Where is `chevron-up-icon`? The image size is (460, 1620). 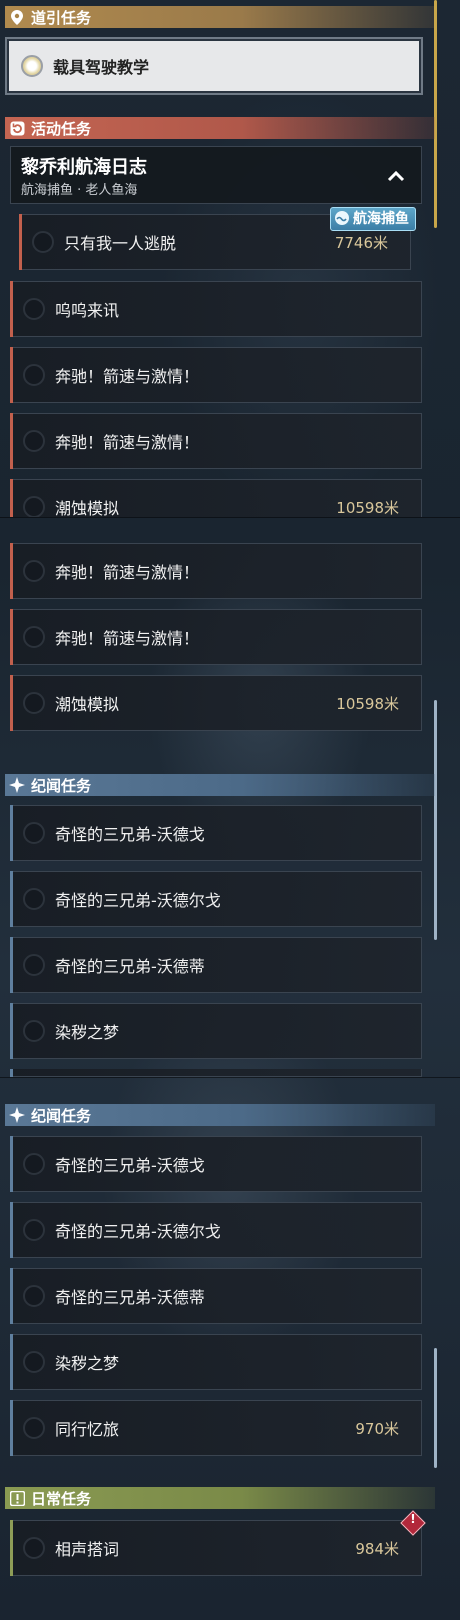 chevron-up-icon is located at coordinates (396, 176).